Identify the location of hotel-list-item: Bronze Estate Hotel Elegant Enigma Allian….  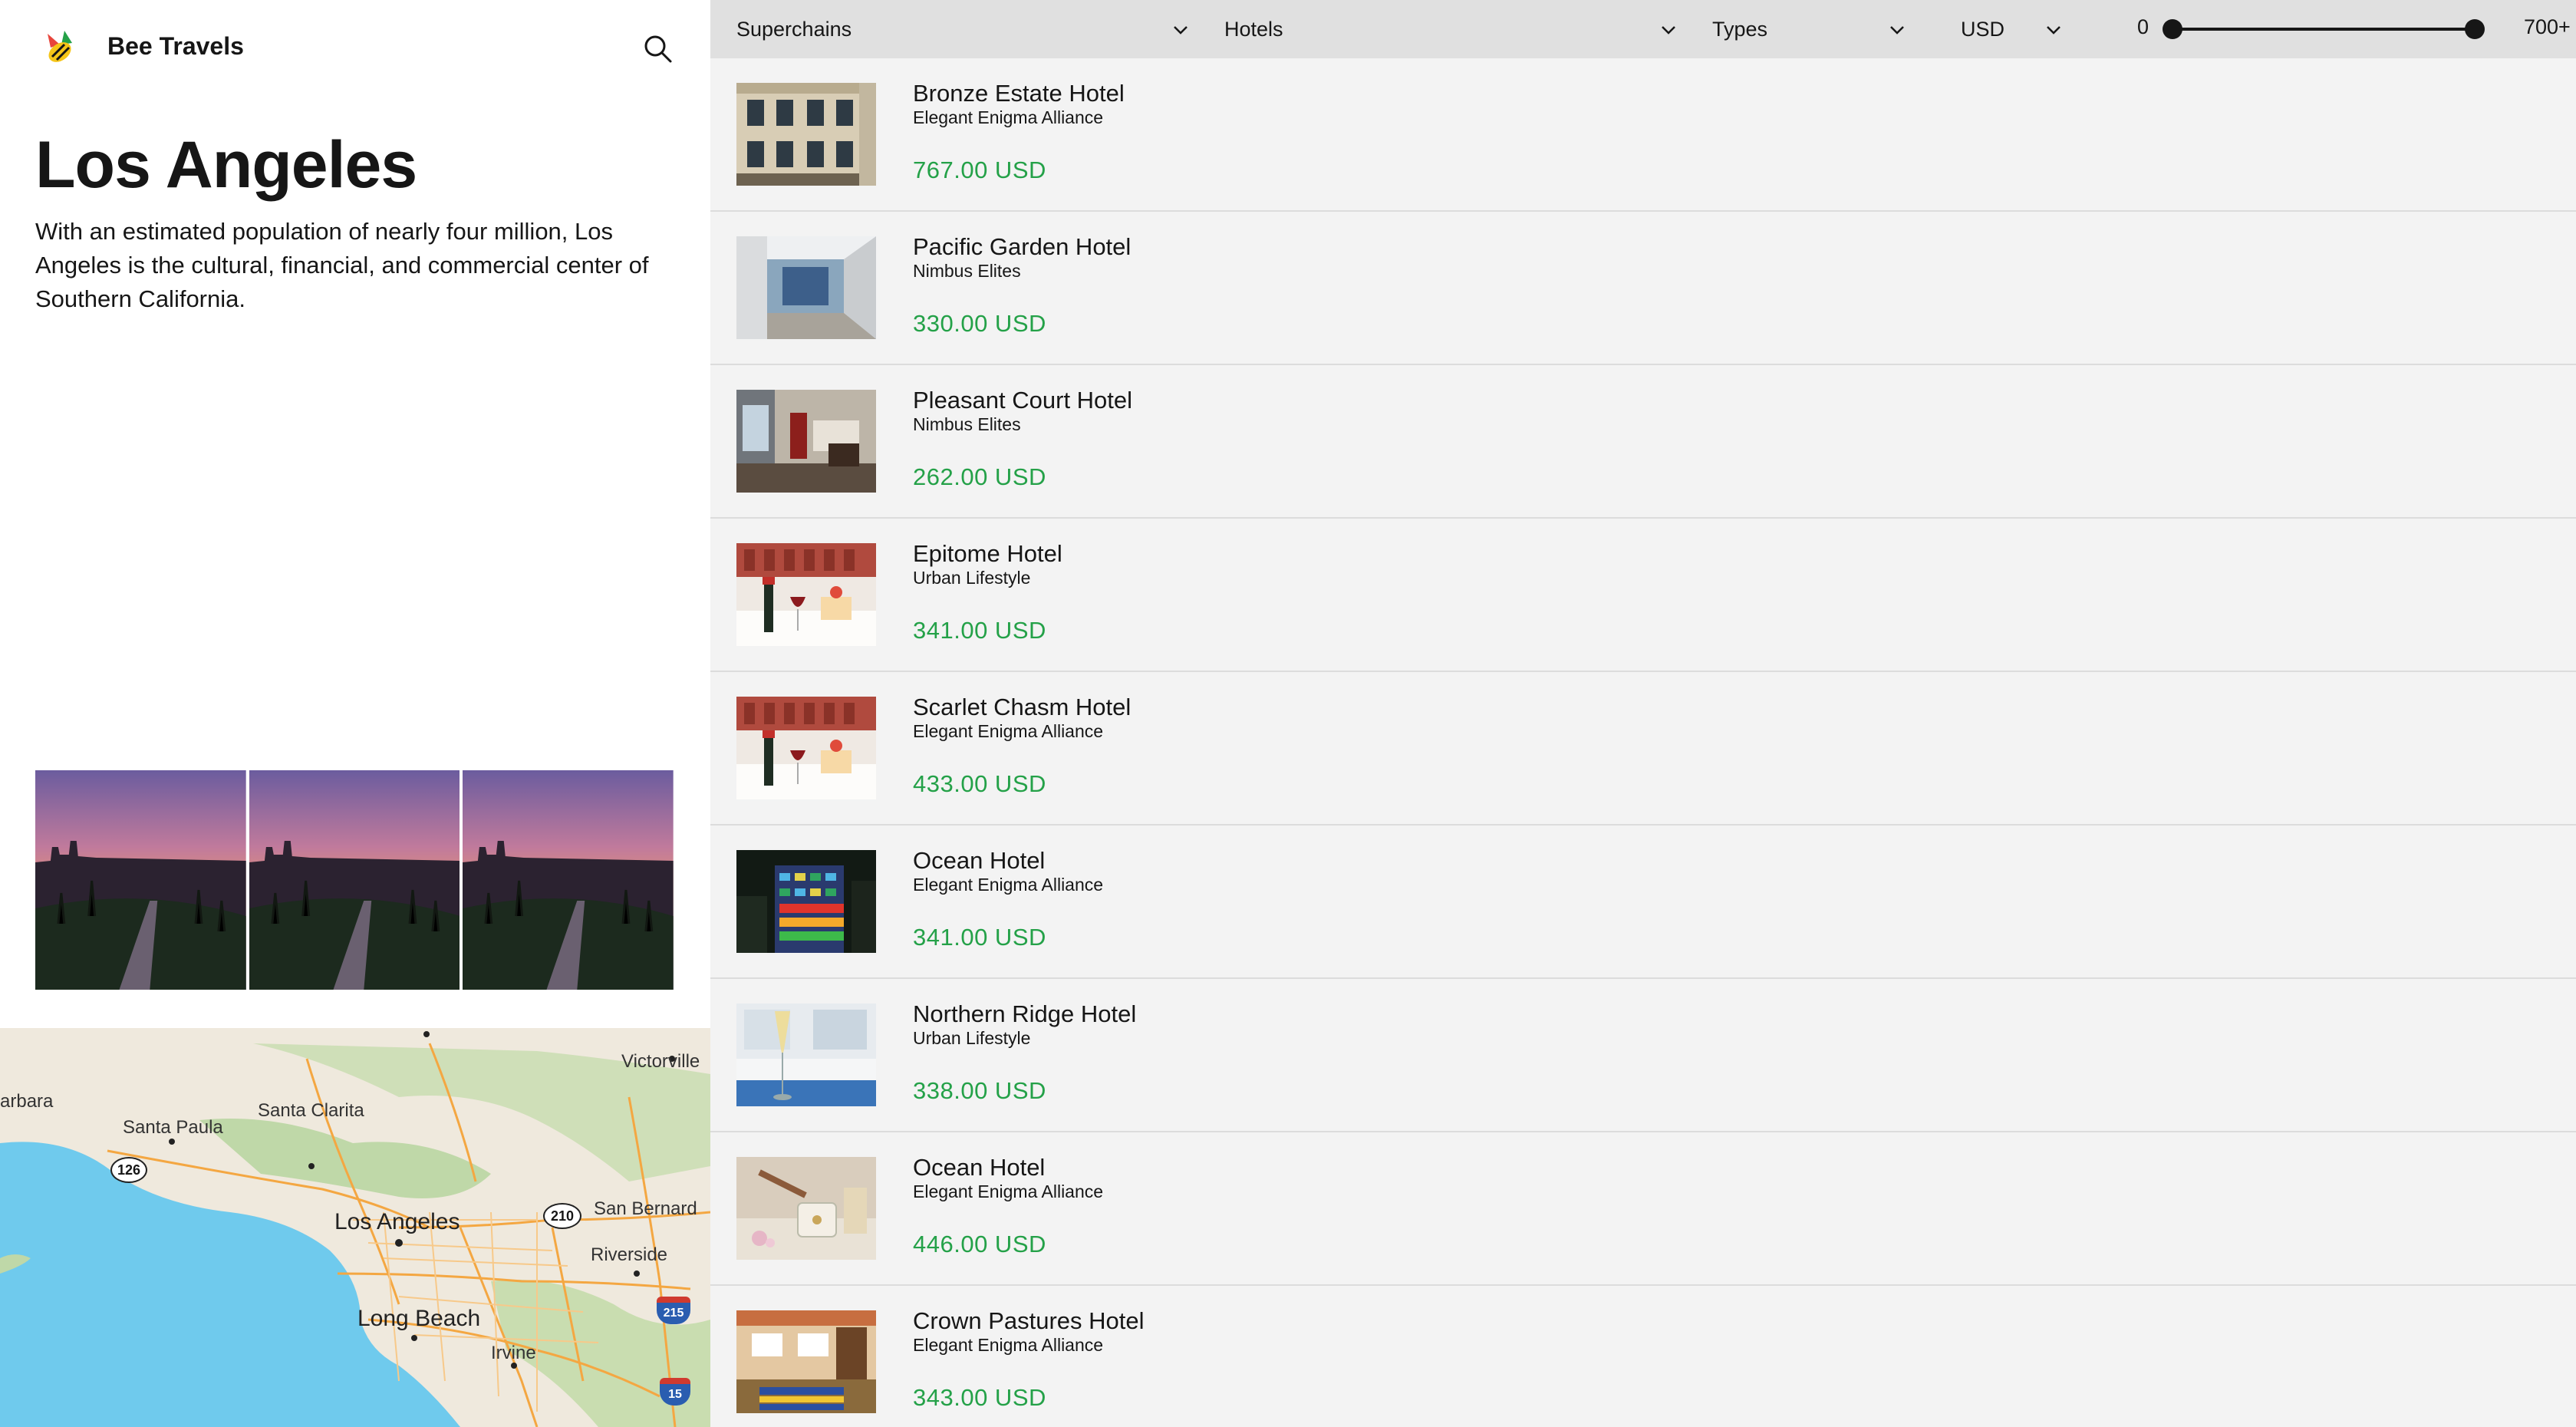
(1643, 135).